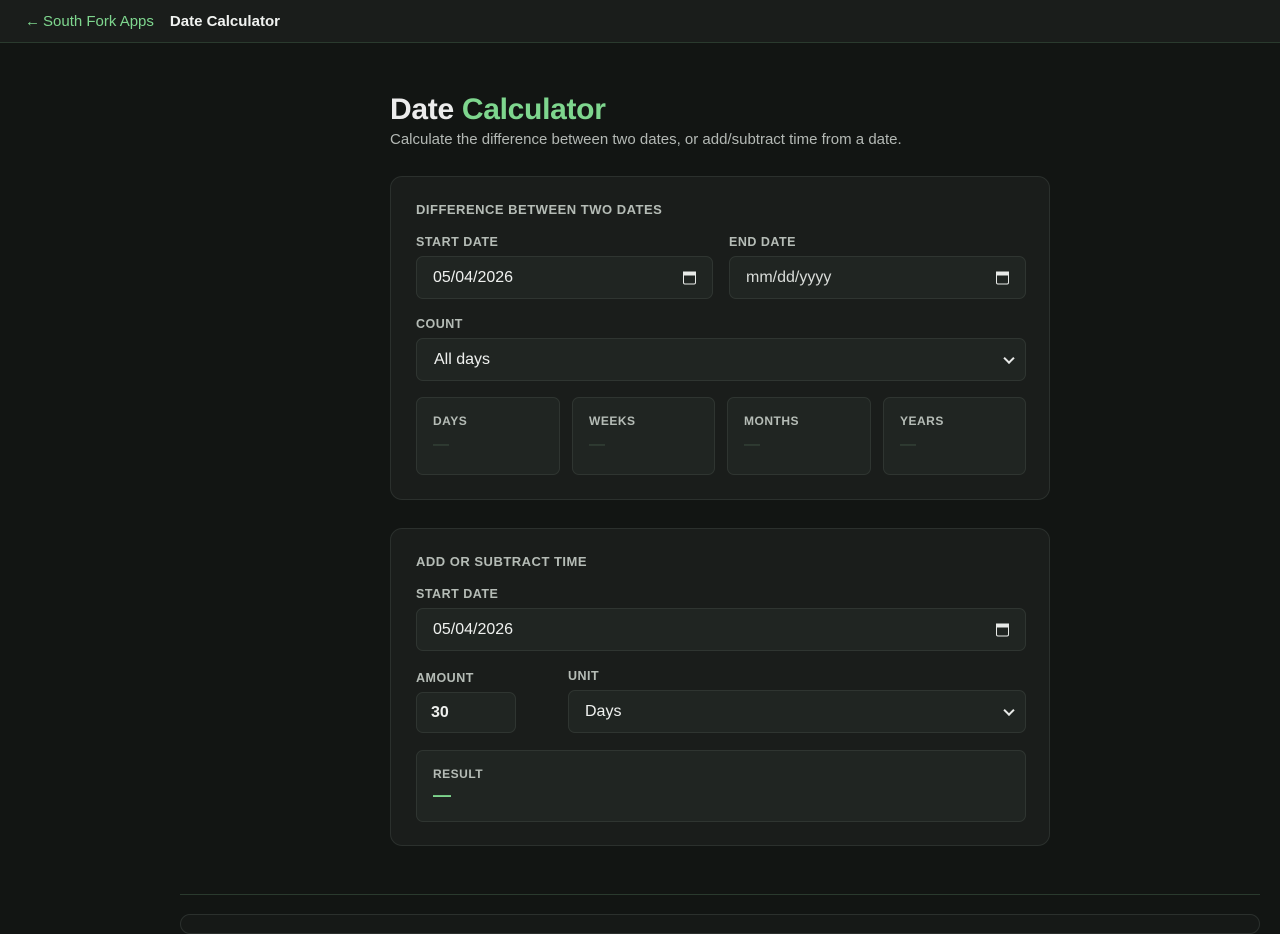  What do you see at coordinates (439, 324) in the screenshot?
I see `count-label: COUNT` at bounding box center [439, 324].